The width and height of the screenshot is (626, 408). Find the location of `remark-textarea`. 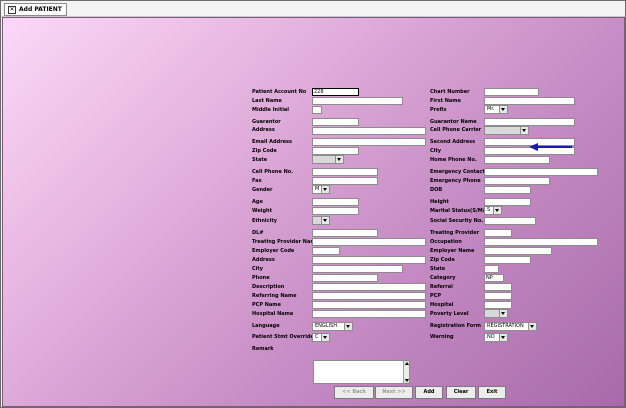

remark-textarea is located at coordinates (361, 372).